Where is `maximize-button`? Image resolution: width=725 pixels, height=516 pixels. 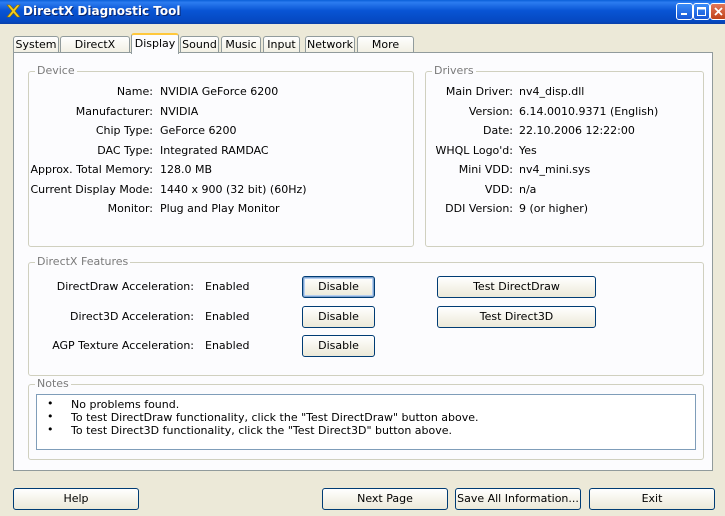
maximize-button is located at coordinates (701, 11).